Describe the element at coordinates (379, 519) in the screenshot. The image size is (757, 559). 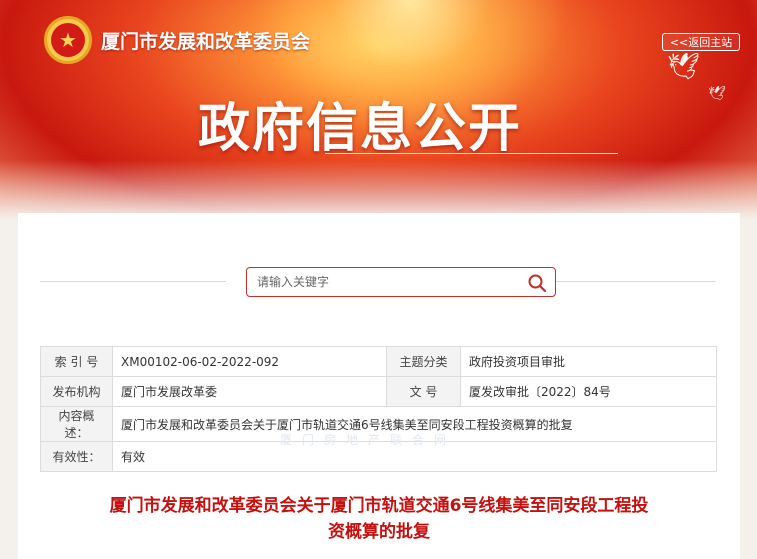
I see `document-title: 厦门市发展和改革委员会关于厦门市轨道交通6号线集美至同安段工程投 资概算的批复` at that location.